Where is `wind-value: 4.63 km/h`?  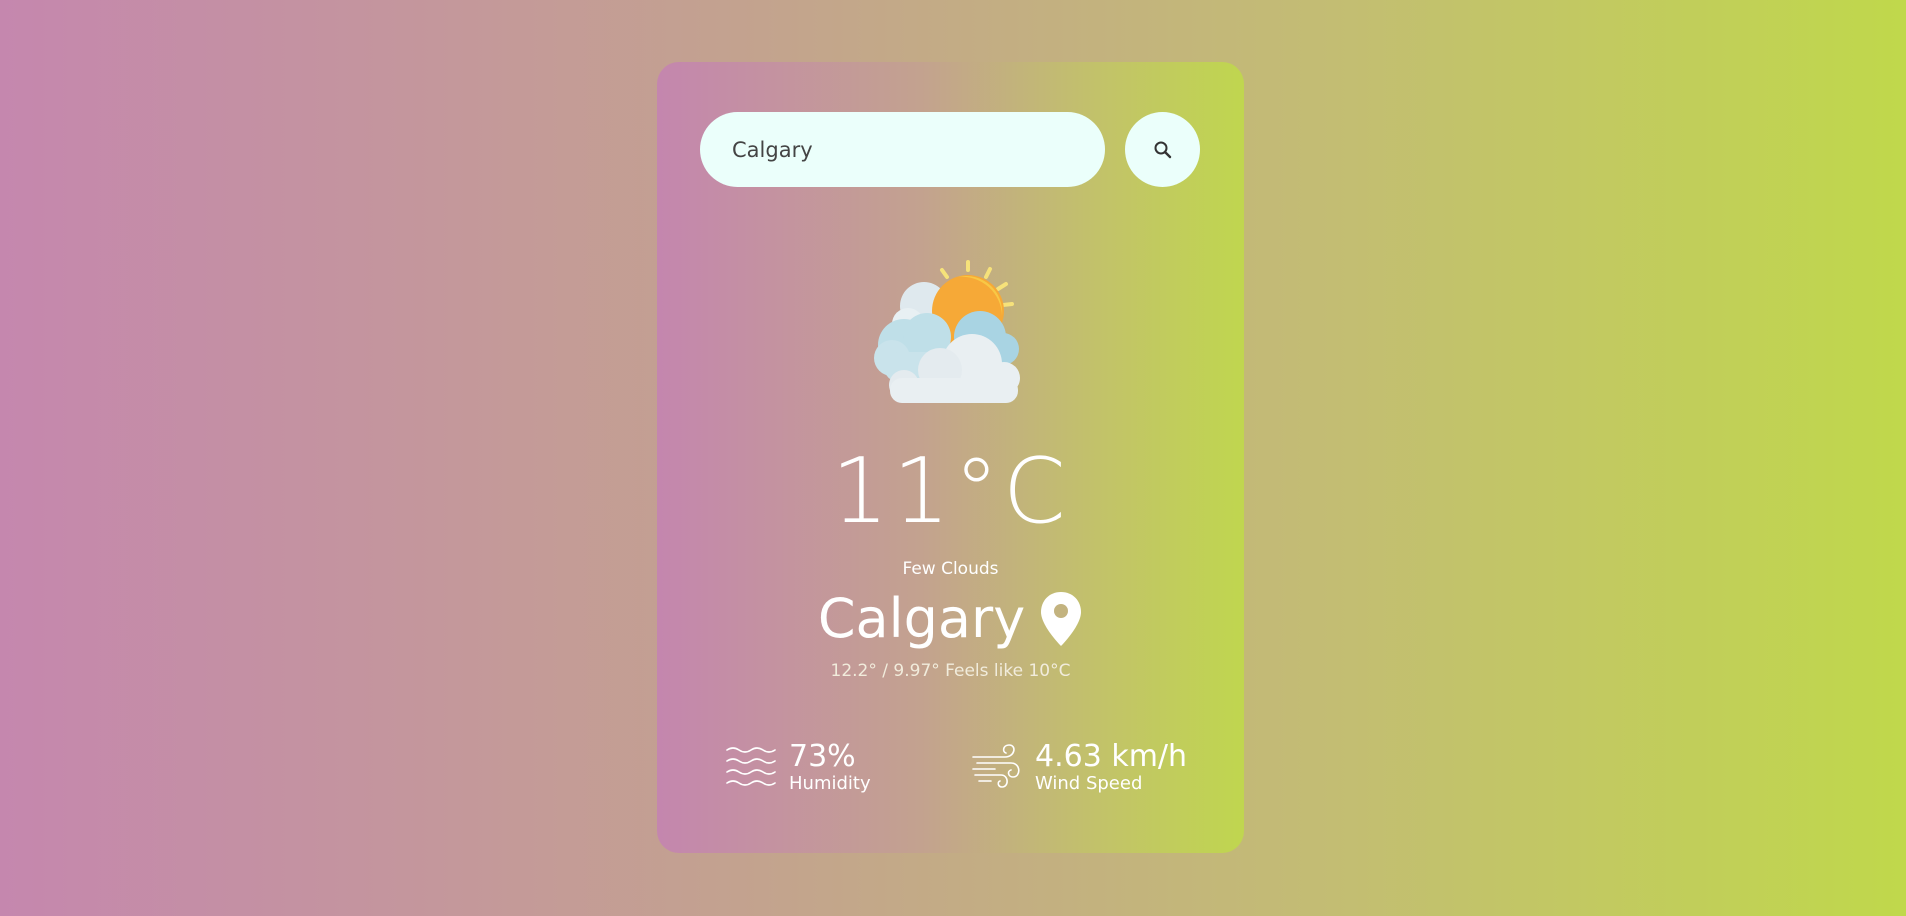
wind-value: 4.63 km/h is located at coordinates (1111, 756).